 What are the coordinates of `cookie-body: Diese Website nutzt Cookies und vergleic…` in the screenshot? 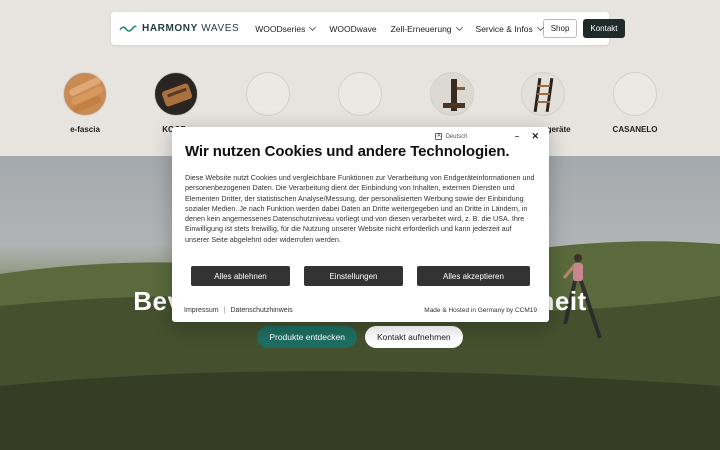 It's located at (360, 208).